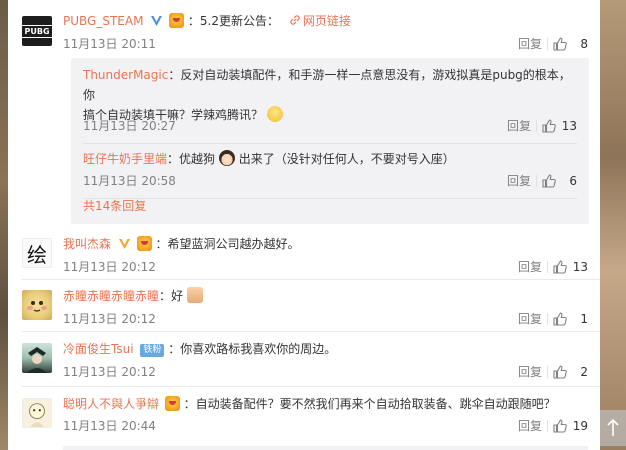 The width and height of the screenshot is (626, 450). I want to click on back-to-top-button, so click(613, 428).